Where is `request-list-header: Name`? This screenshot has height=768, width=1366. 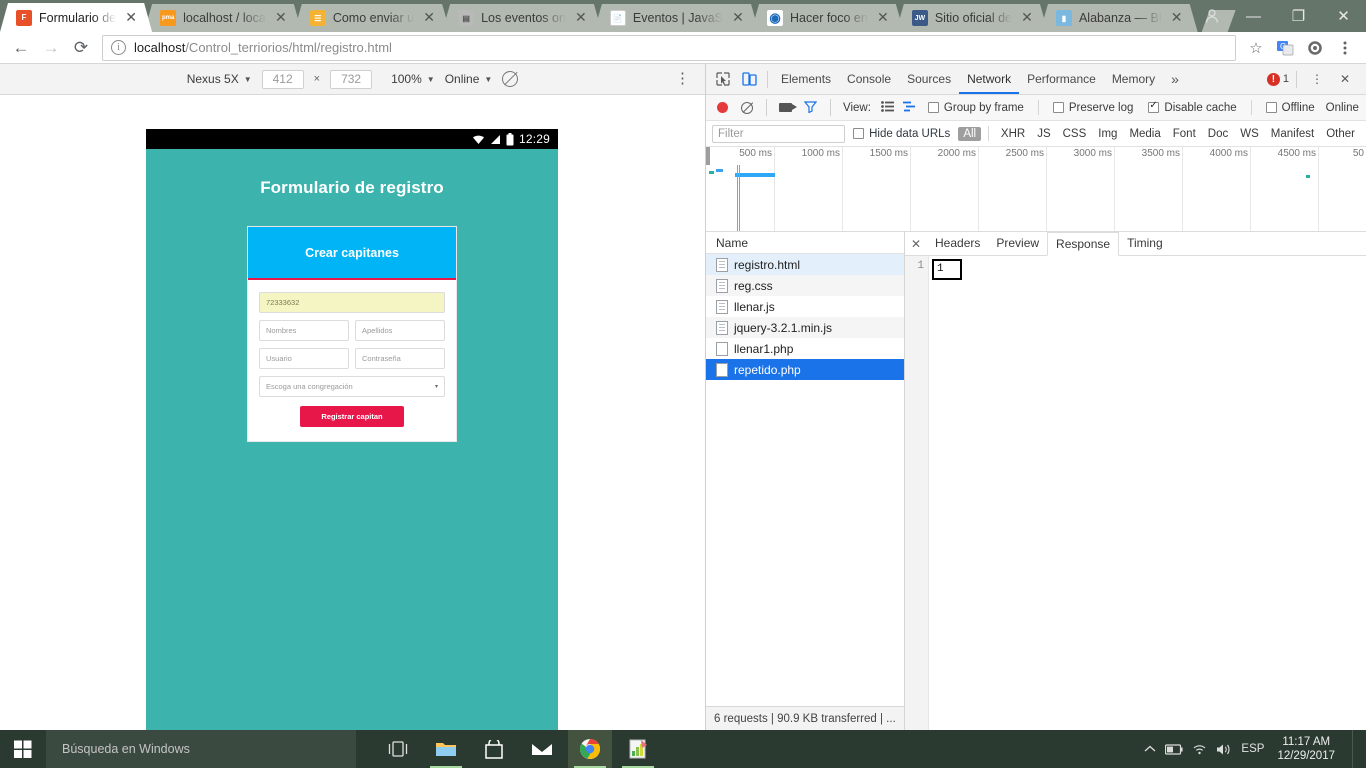
request-list-header: Name is located at coordinates (805, 243).